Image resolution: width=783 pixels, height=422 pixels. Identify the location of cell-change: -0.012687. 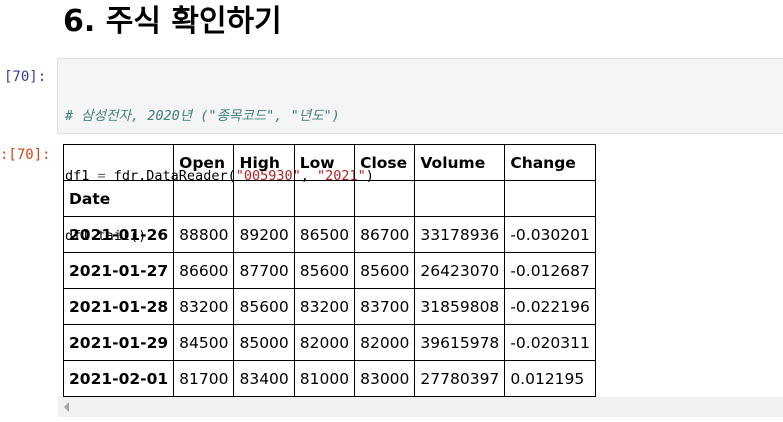
(550, 270).